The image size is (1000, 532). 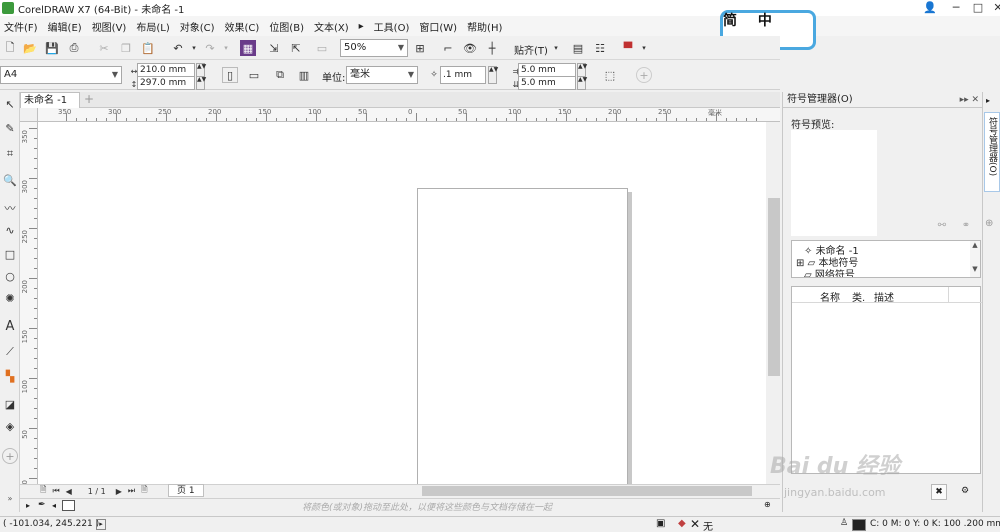 I want to click on vertical-scroll-thumb, so click(x=774, y=287).